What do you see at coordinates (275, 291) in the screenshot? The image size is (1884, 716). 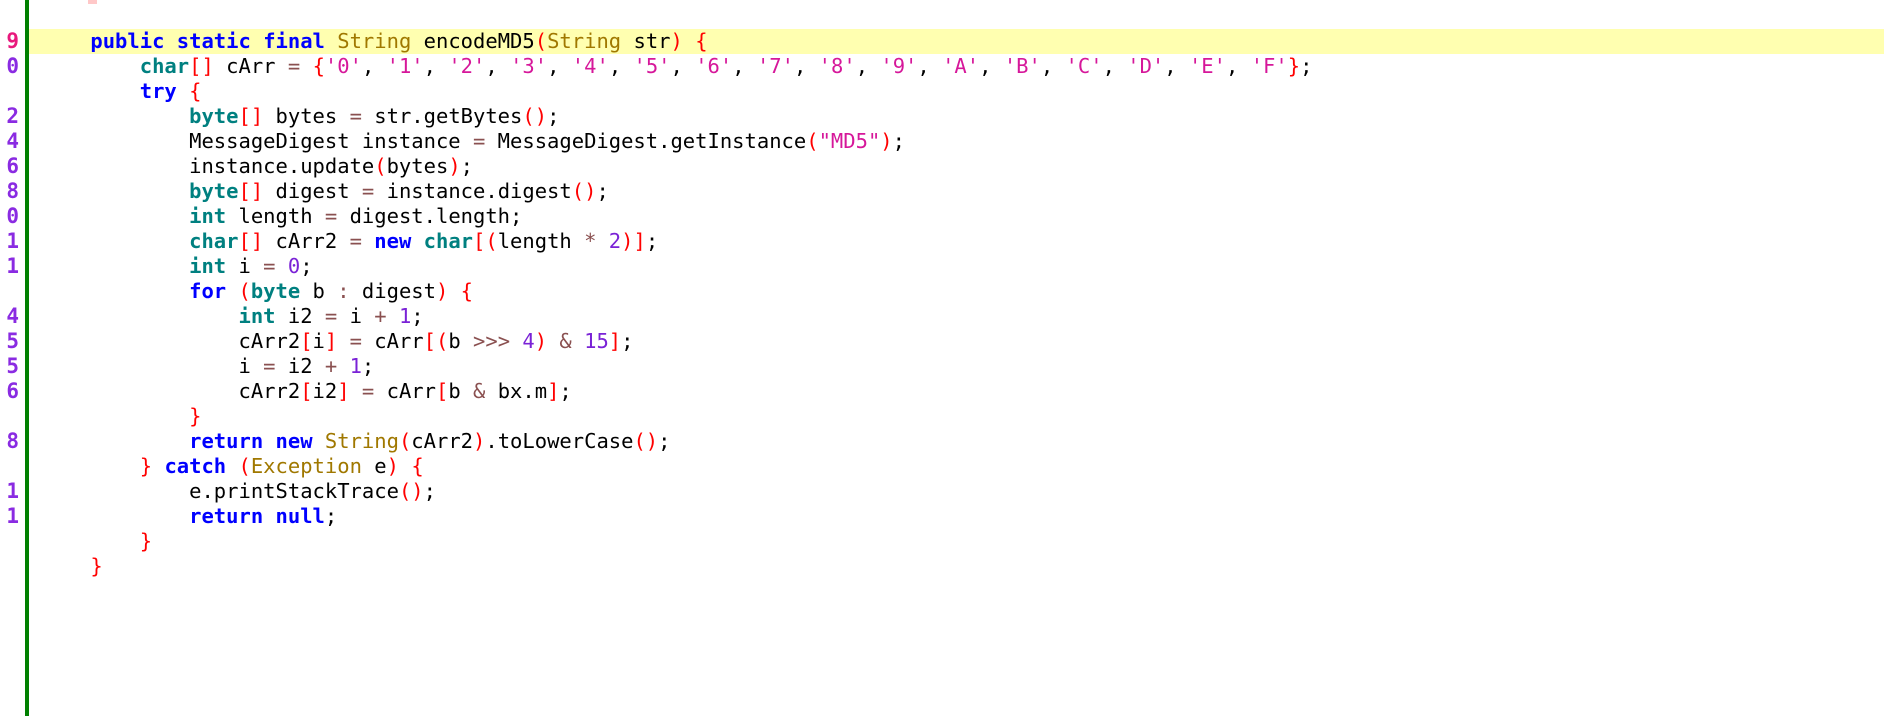 I see `token-type: byte` at bounding box center [275, 291].